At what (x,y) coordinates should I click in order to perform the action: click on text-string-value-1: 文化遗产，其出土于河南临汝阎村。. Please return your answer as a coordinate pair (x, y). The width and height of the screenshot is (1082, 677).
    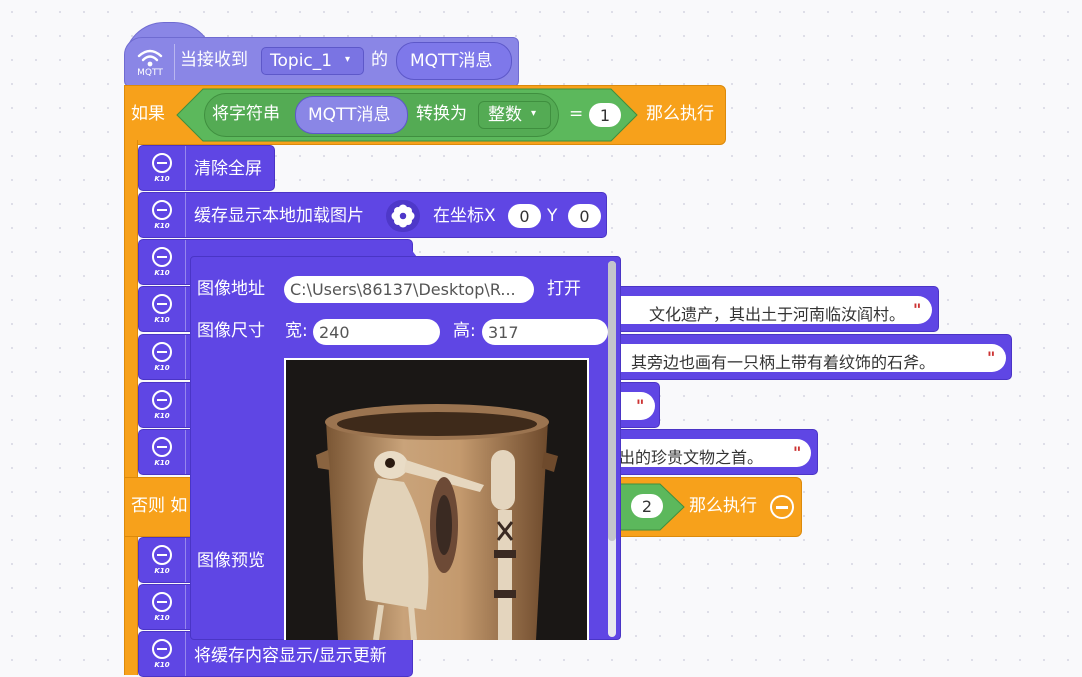
    Looking at the image, I should click on (777, 314).